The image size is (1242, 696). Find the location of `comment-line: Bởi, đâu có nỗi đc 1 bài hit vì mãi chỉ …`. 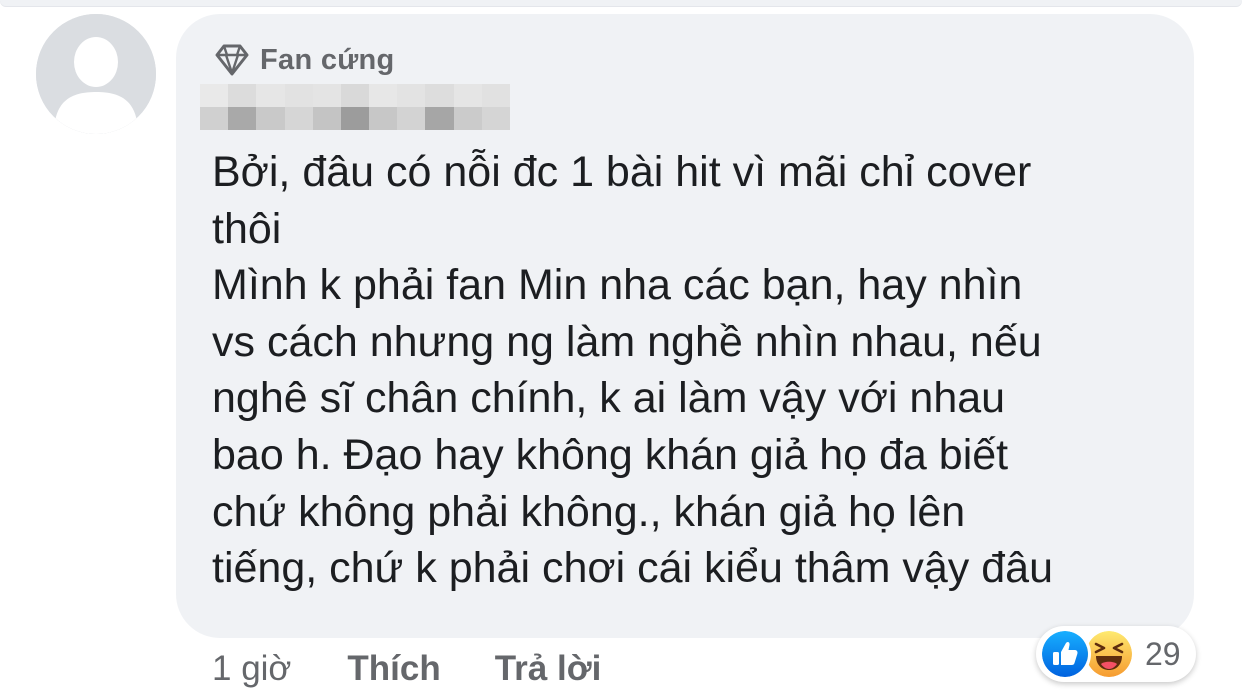

comment-line: Bởi, đâu có nỗi đc 1 bài hit vì mãi chỉ … is located at coordinates (622, 172).